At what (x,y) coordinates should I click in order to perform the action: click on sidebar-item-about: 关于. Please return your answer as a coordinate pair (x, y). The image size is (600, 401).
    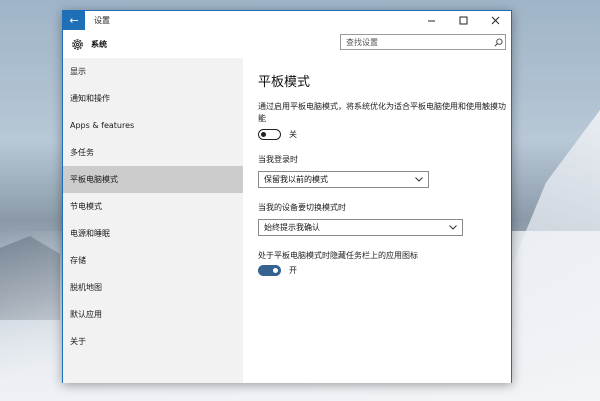
    Looking at the image, I should click on (153, 341).